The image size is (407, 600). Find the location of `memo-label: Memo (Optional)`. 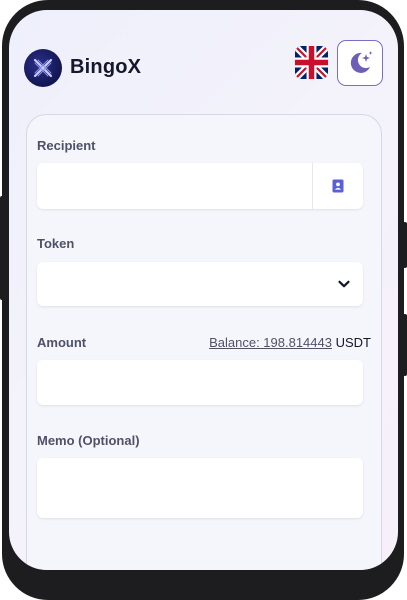

memo-label: Memo (Optional) is located at coordinates (88, 440).